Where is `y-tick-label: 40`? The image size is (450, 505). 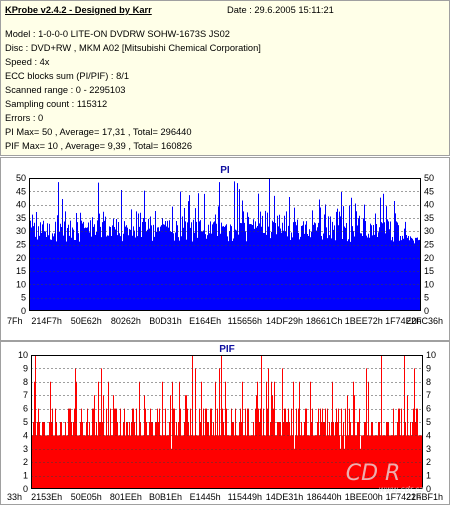
y-tick-label: 40 is located at coordinates (21, 205).